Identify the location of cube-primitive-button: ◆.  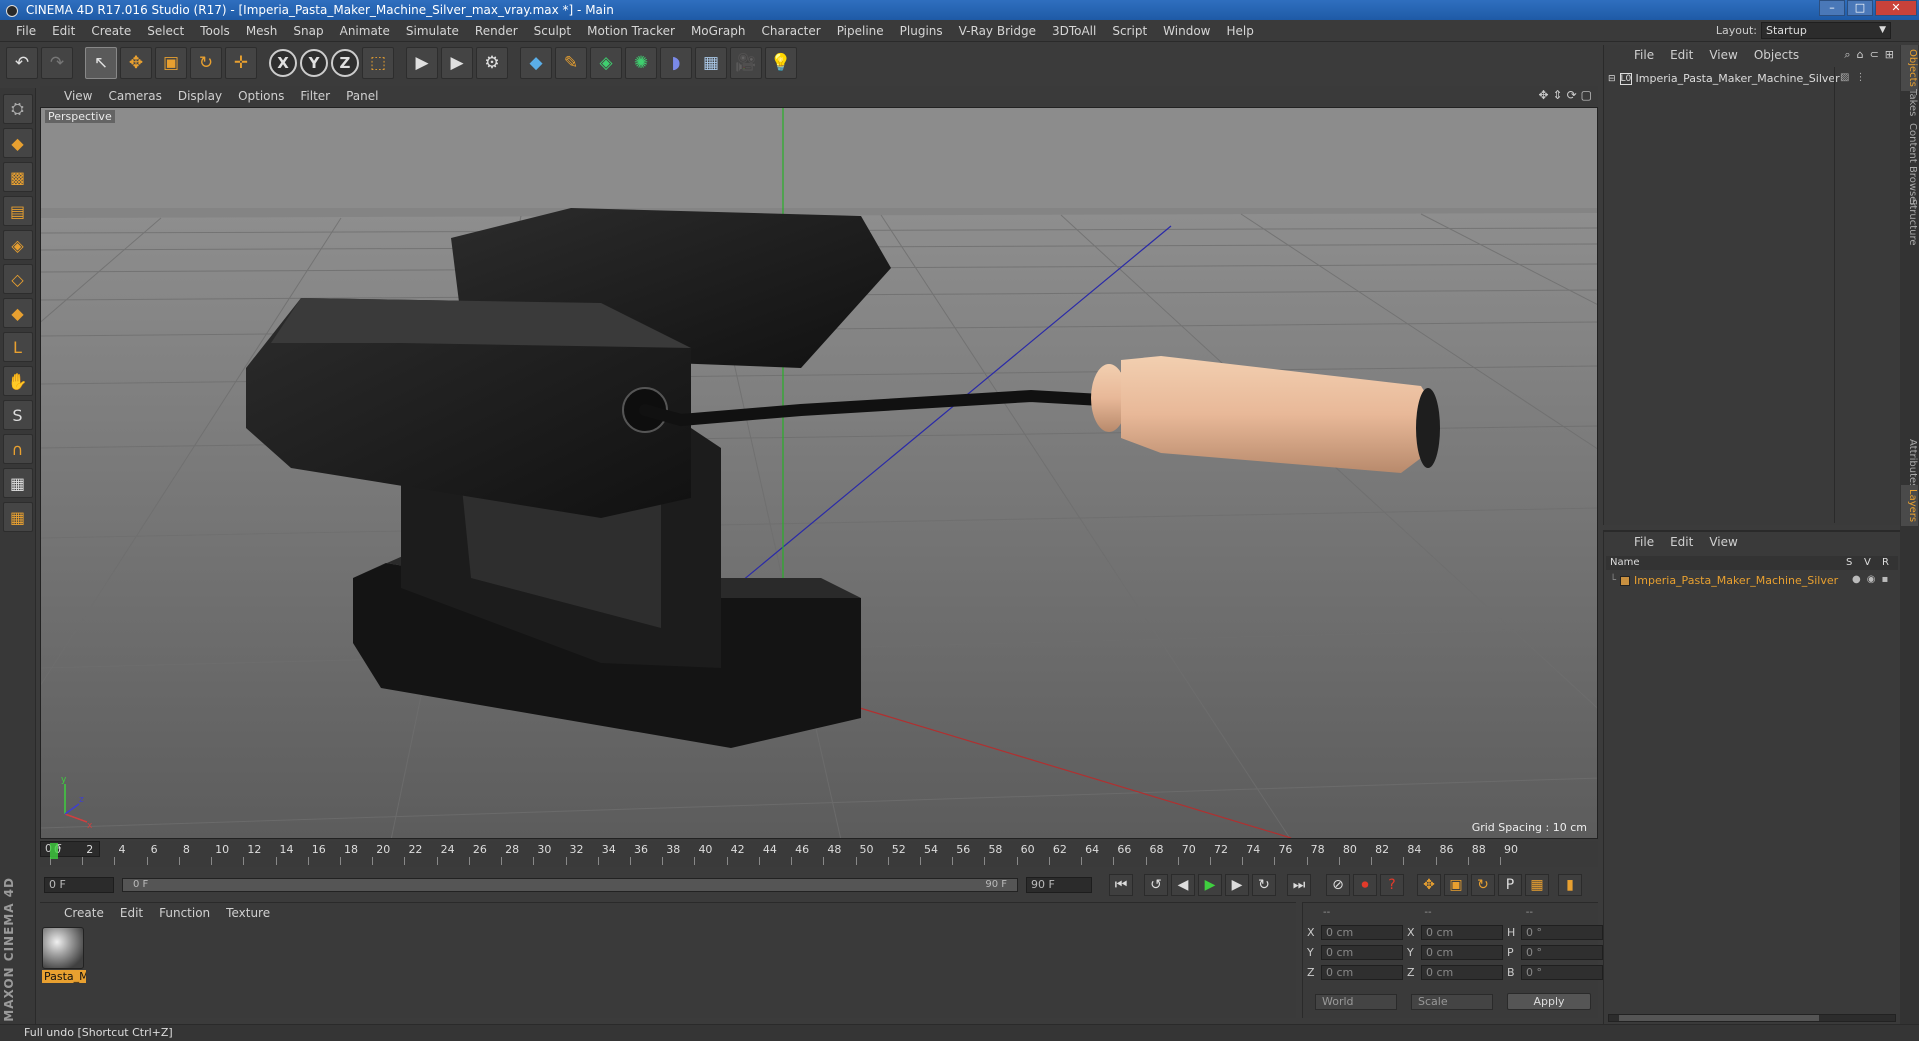
(536, 63).